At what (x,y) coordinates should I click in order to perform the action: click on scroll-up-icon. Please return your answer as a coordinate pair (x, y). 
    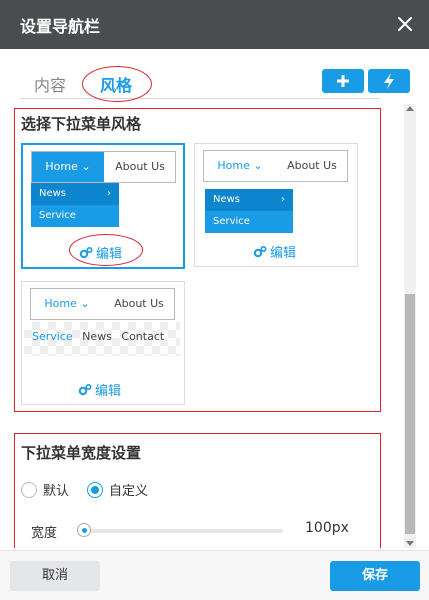
    Looking at the image, I should click on (410, 108).